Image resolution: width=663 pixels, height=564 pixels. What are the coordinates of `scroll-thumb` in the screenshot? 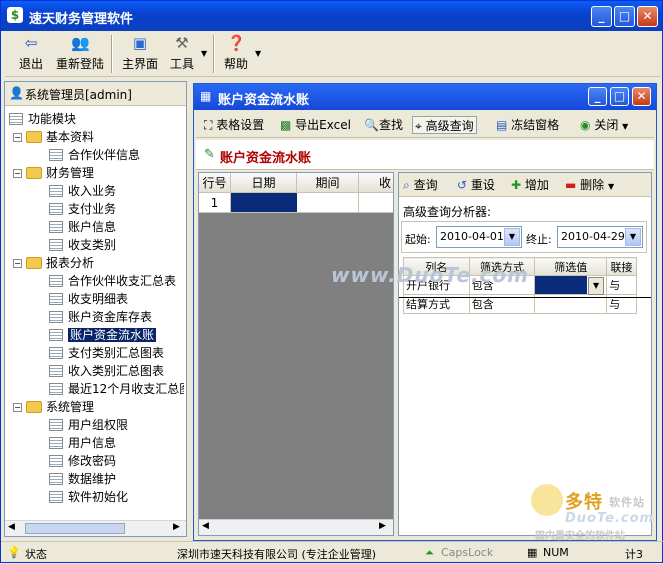 It's located at (75, 528).